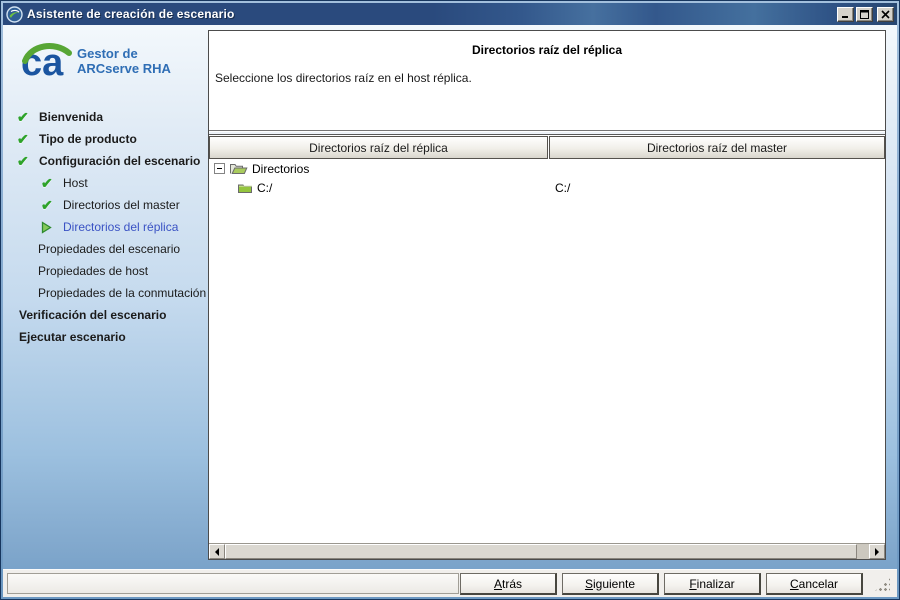 The width and height of the screenshot is (900, 600). What do you see at coordinates (693, 583) in the screenshot?
I see `button-mnemonic: F` at bounding box center [693, 583].